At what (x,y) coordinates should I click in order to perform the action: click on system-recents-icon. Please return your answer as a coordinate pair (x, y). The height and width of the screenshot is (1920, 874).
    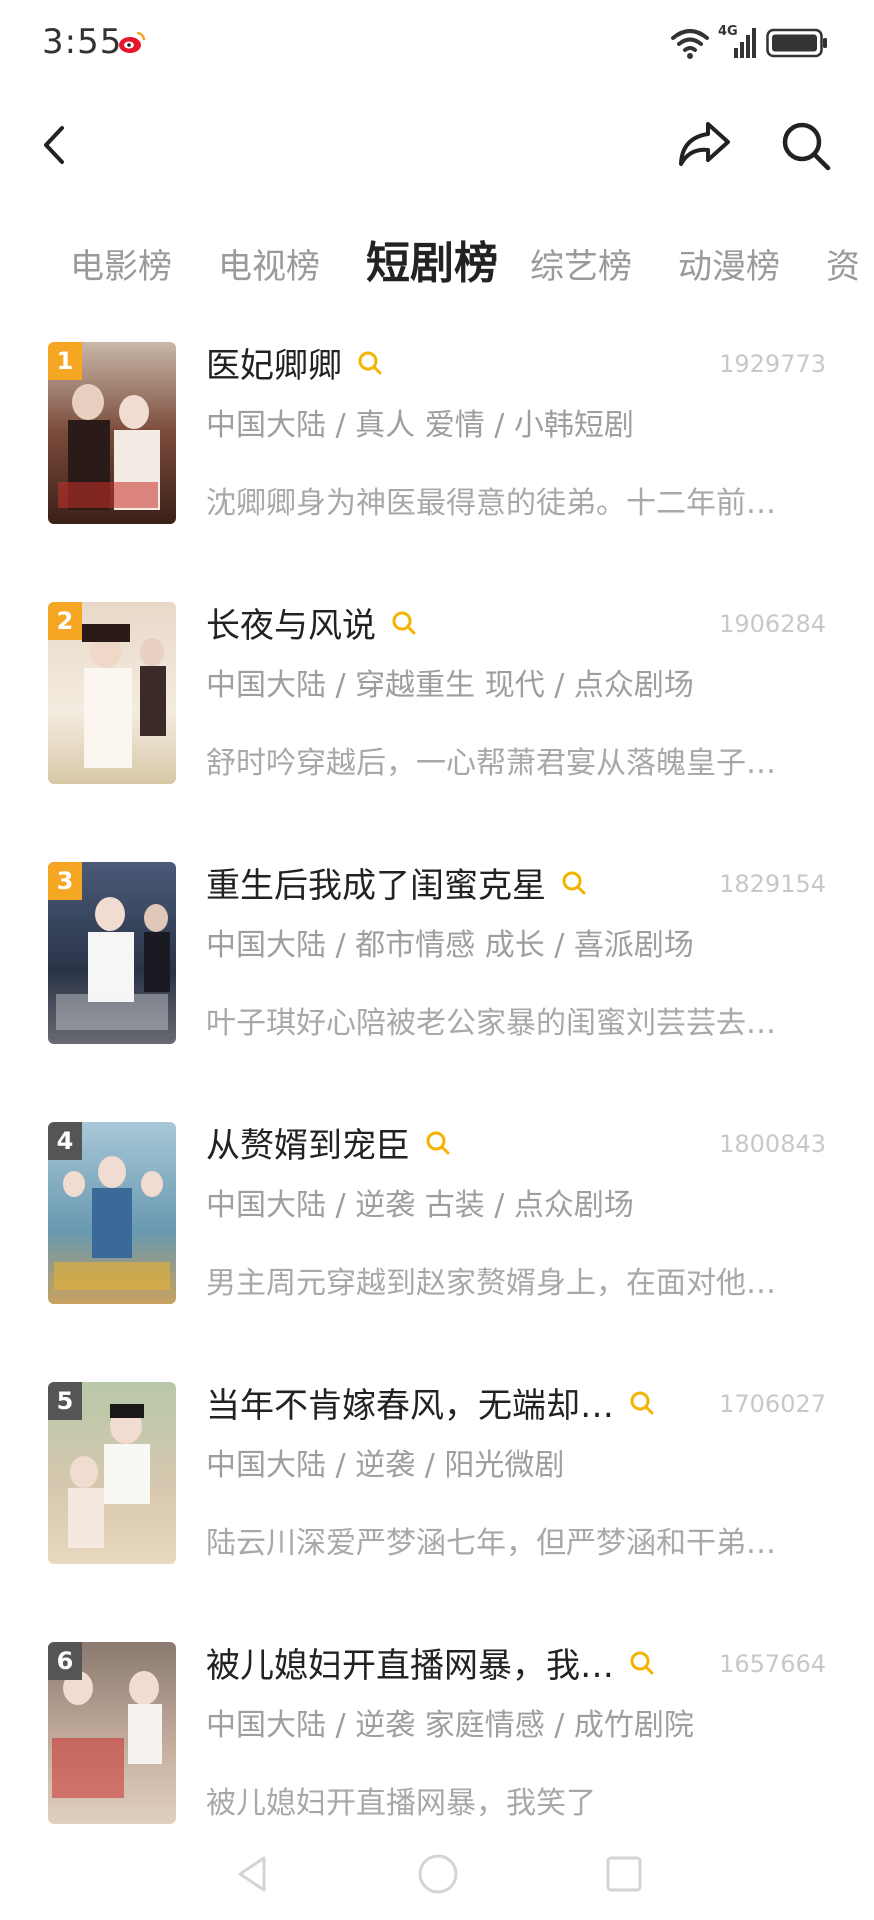
    Looking at the image, I should click on (624, 1874).